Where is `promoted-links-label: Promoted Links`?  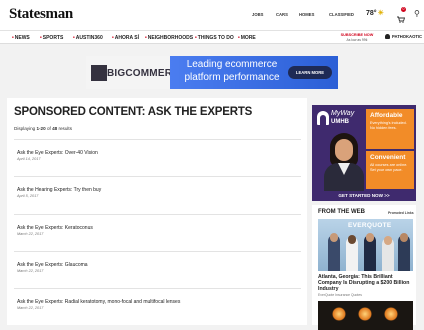
promoted-links-label: Promoted Links is located at coordinates (401, 213).